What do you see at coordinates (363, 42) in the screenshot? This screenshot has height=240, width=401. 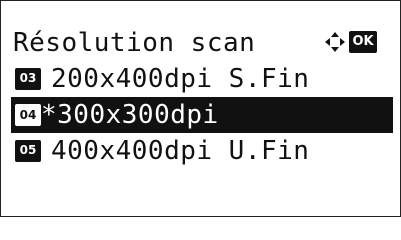 I see `ok-key-icon: OK` at bounding box center [363, 42].